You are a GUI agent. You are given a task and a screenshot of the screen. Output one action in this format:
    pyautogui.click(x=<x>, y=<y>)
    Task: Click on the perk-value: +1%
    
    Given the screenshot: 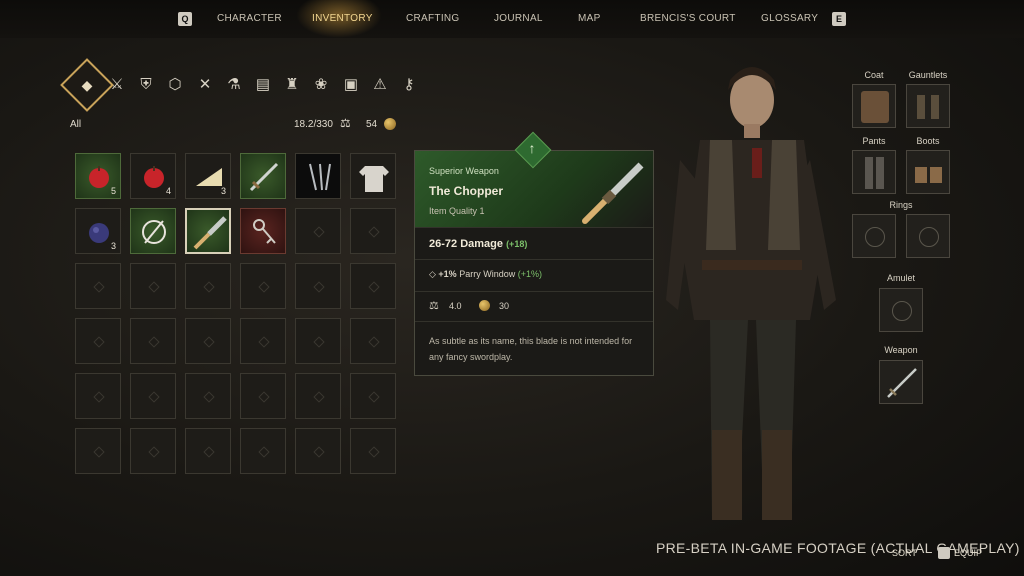 What is the action you would take?
    pyautogui.click(x=447, y=274)
    